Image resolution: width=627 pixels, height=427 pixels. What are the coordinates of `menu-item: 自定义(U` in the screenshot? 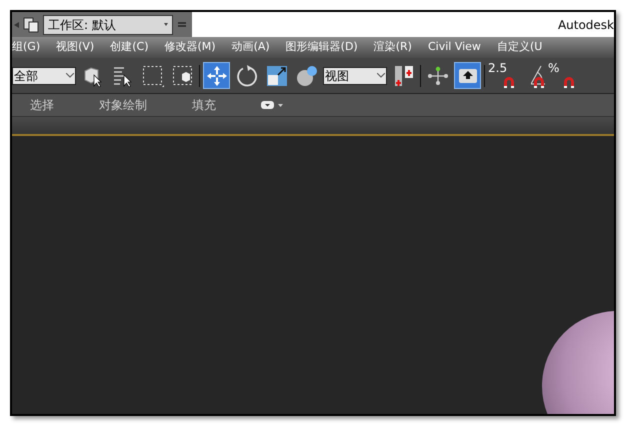 It's located at (519, 47).